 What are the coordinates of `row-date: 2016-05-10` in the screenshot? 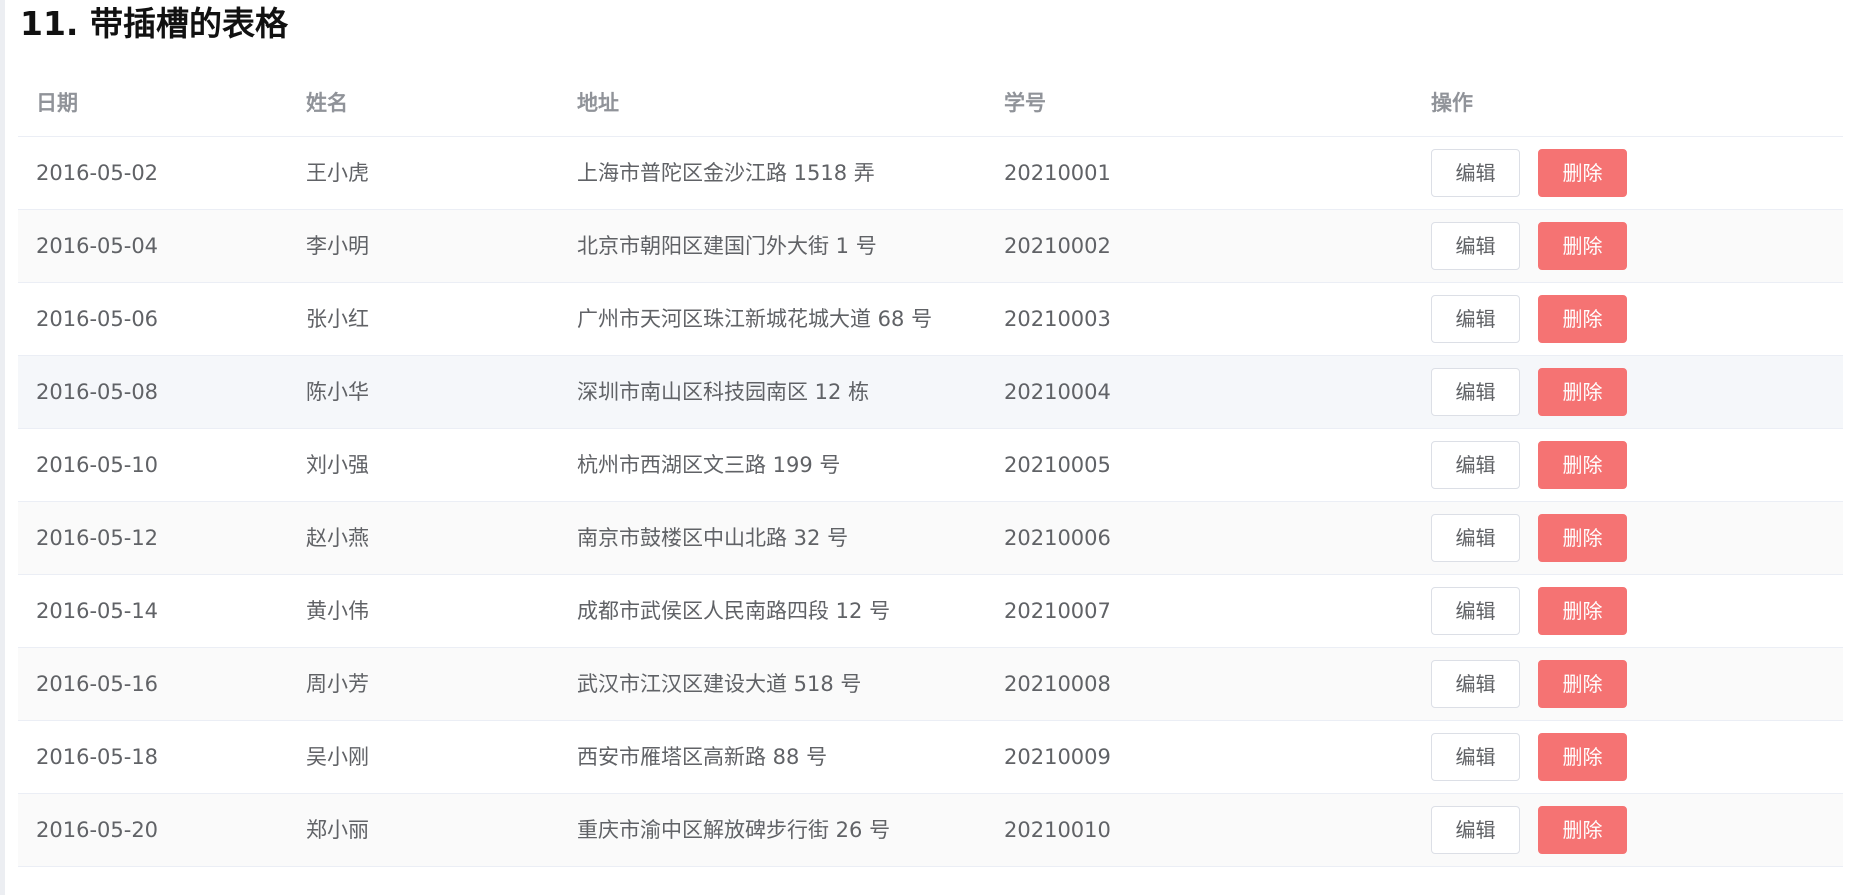 It's located at (97, 465).